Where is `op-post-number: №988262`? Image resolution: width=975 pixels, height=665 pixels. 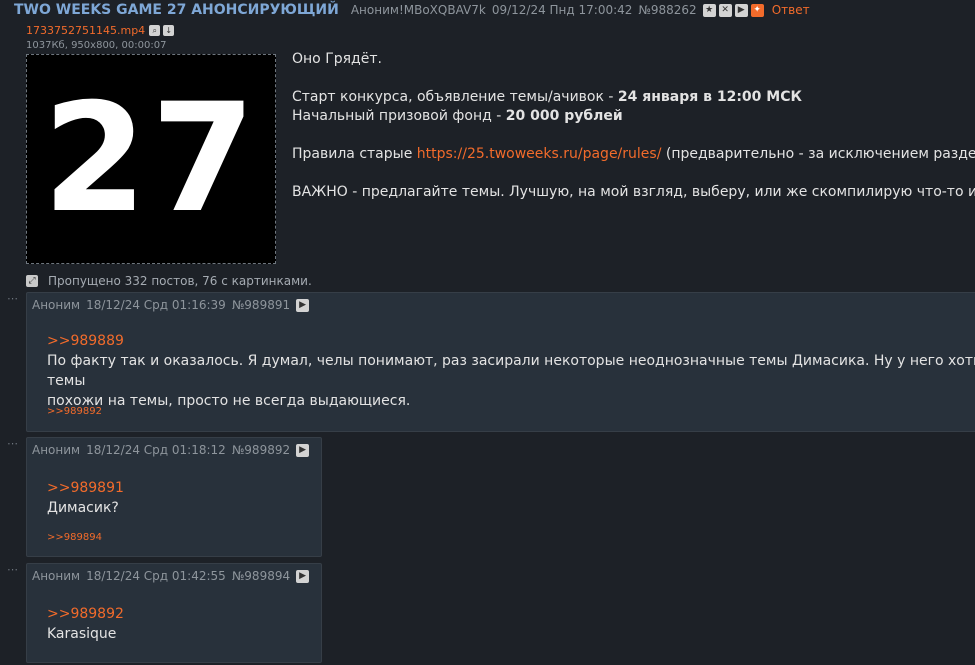
op-post-number: №988262 is located at coordinates (667, 10).